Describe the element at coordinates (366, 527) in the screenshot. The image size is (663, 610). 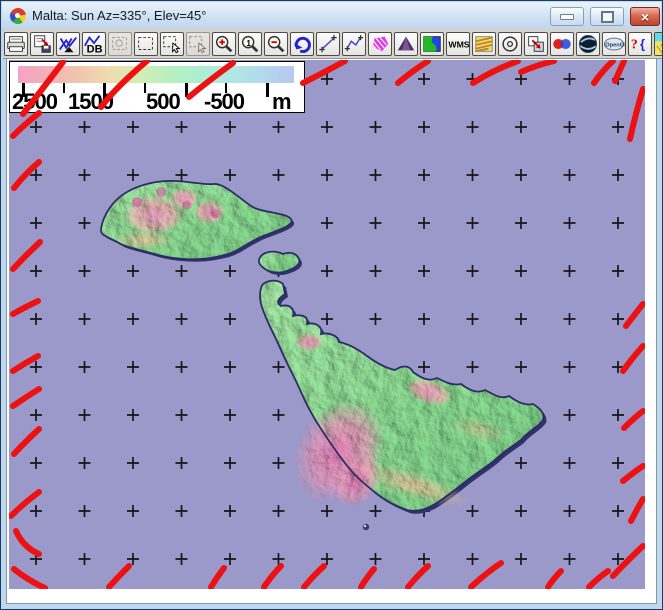
I see `filfla-island` at that location.